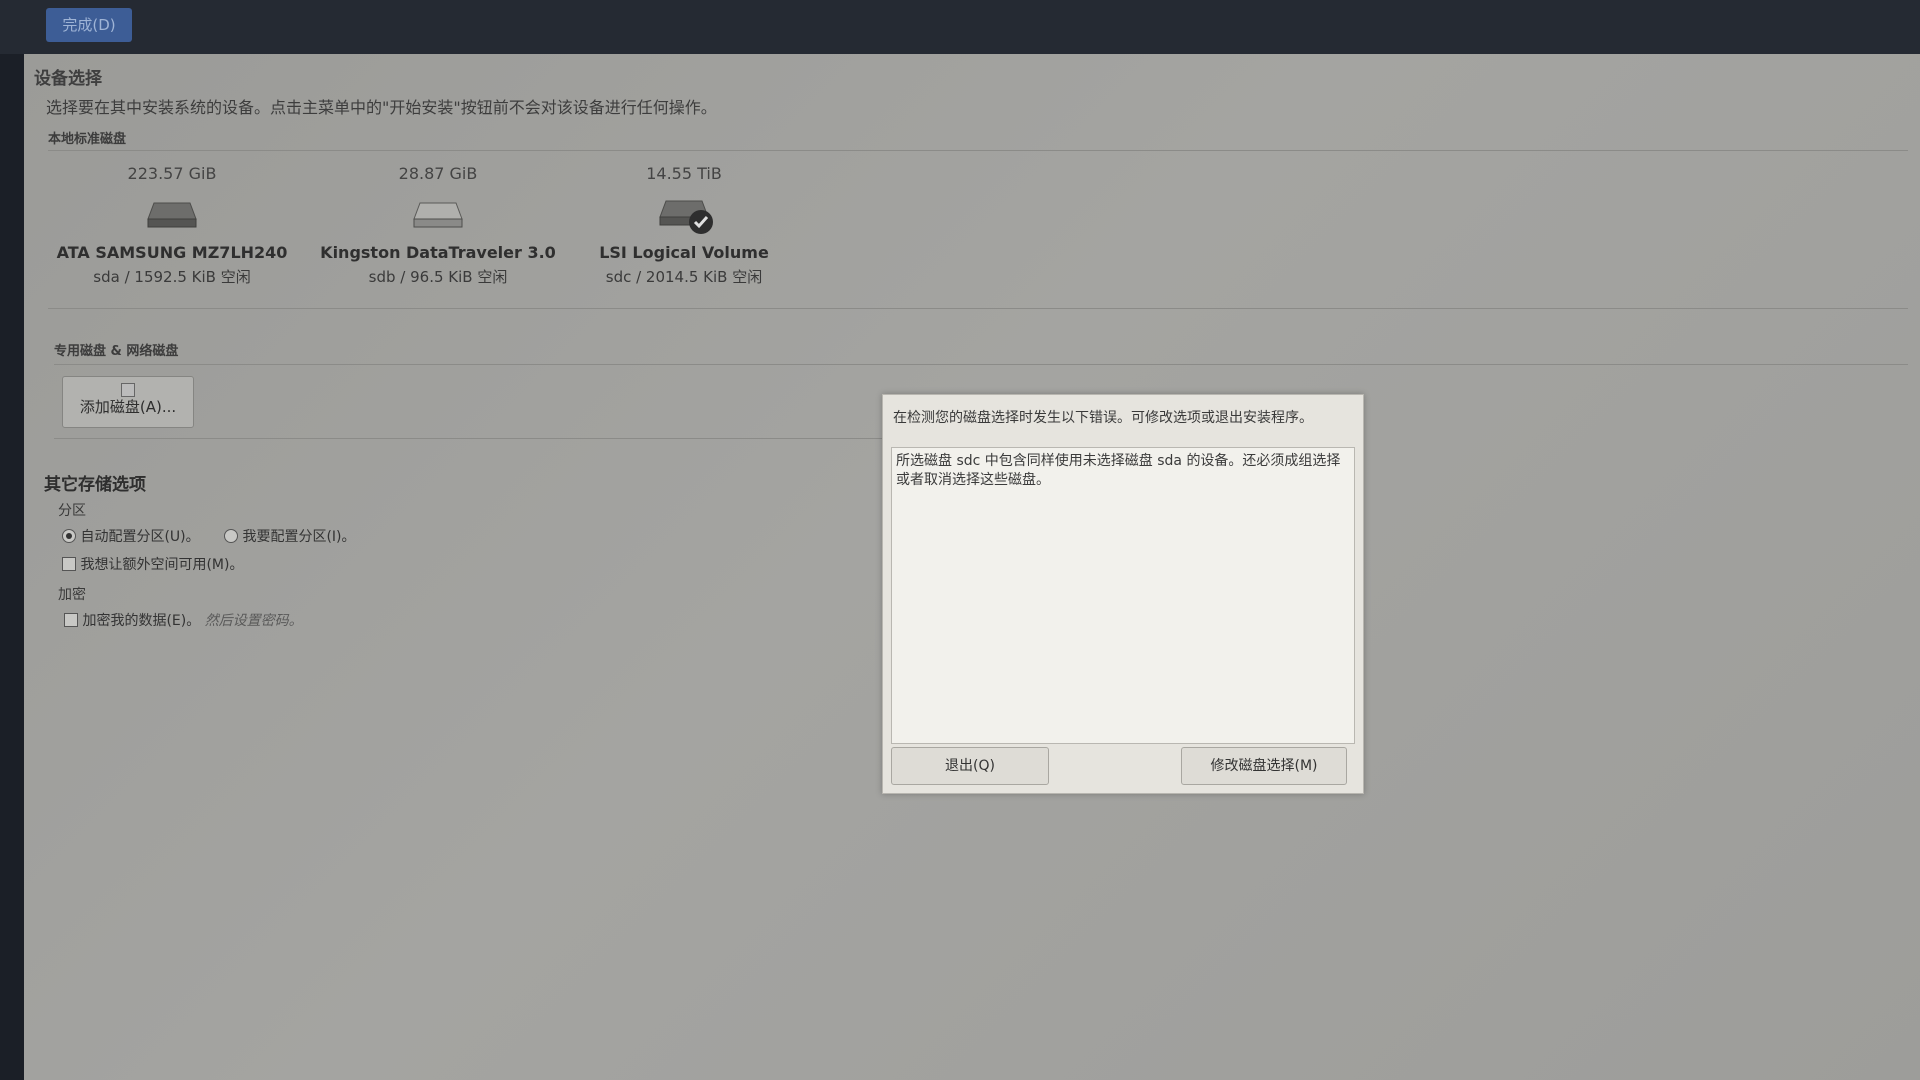 This screenshot has height=1080, width=1920. What do you see at coordinates (68, 79) in the screenshot?
I see `page-title: 设备选择` at bounding box center [68, 79].